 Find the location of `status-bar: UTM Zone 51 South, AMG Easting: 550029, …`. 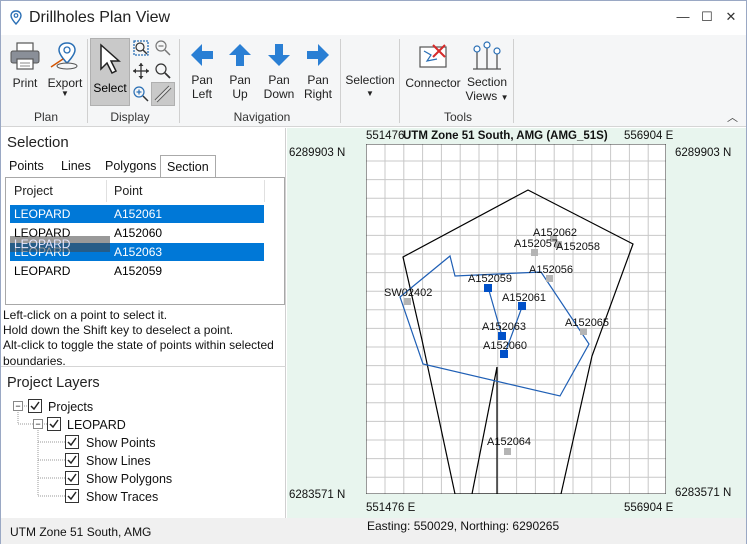

status-bar: UTM Zone 51 South, AMG Easting: 550029, … is located at coordinates (373, 531).